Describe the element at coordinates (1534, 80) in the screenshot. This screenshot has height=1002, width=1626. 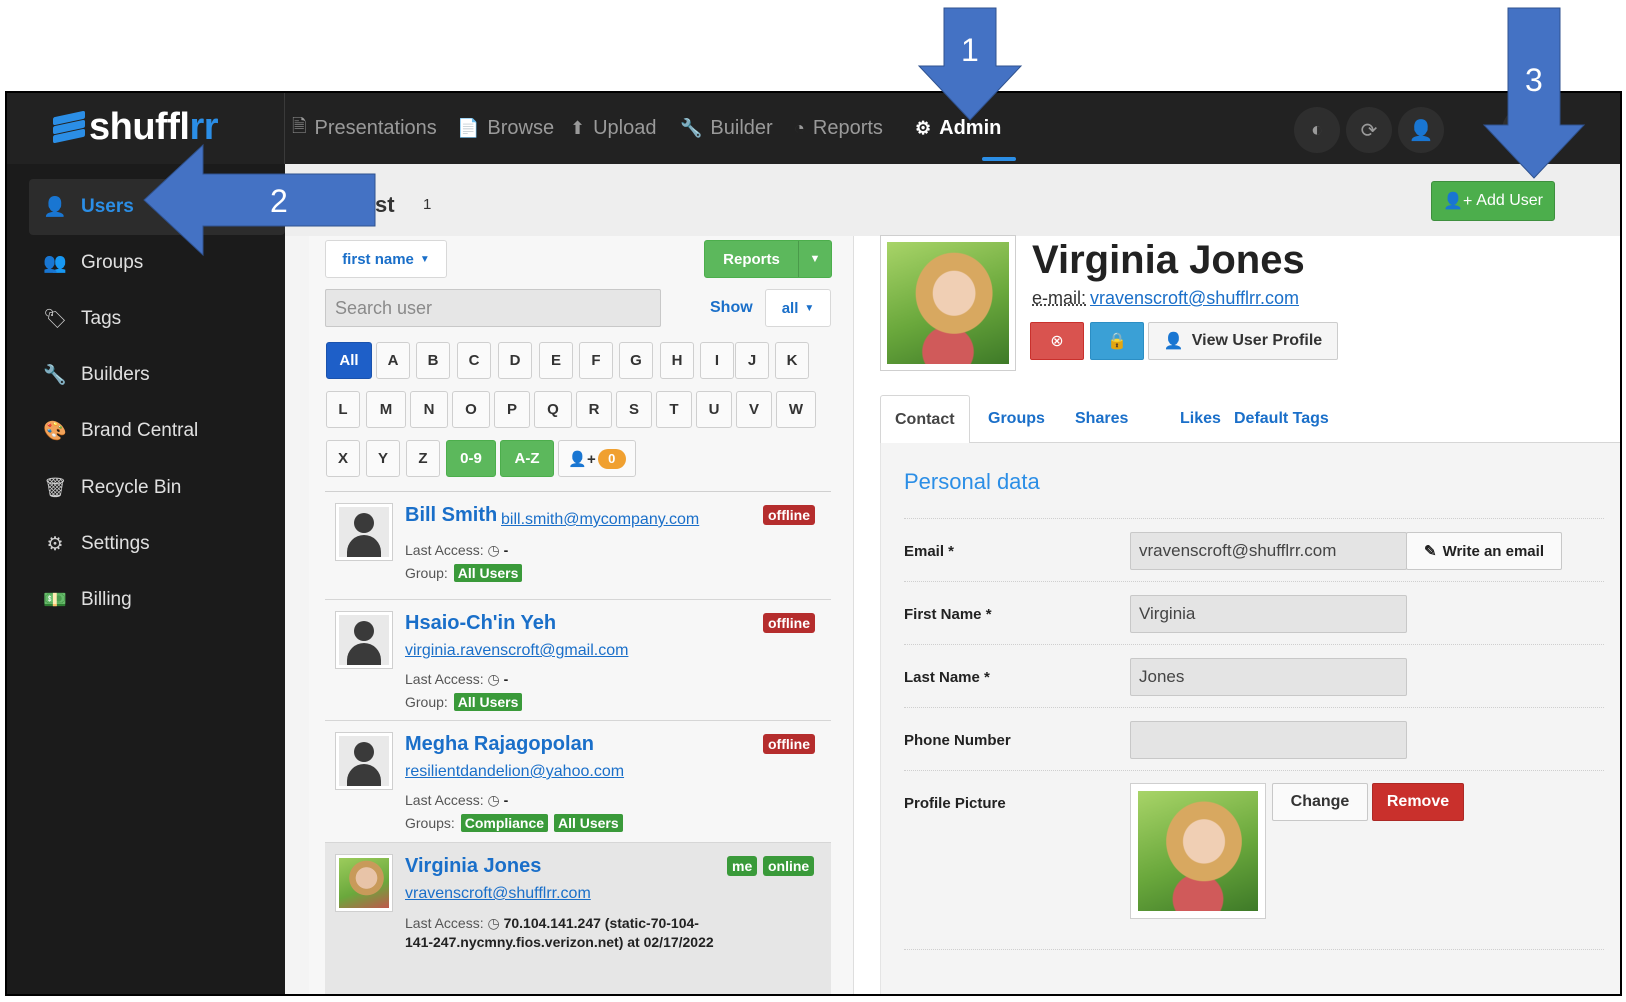
I see `callout-number-3: 3` at that location.